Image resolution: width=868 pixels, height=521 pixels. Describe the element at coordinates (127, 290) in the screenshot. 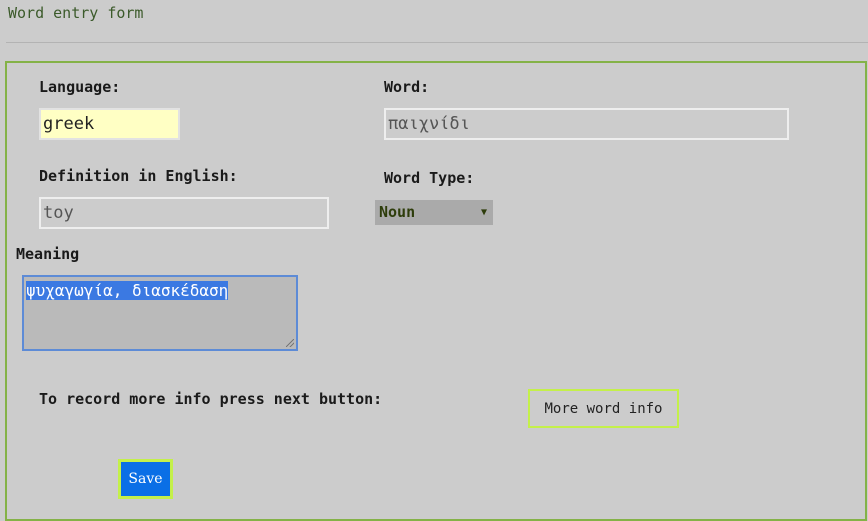

I see `meaning-text: ψυχαγωγία, διασκέδαση` at that location.